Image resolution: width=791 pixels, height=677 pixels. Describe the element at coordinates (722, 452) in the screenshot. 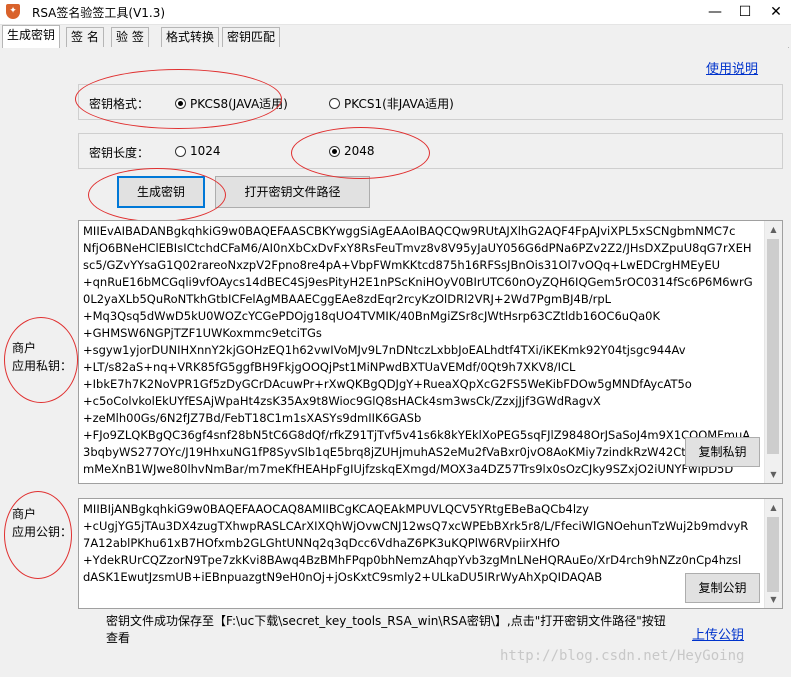

I see `copy-private-key-button: 复制私钥` at that location.